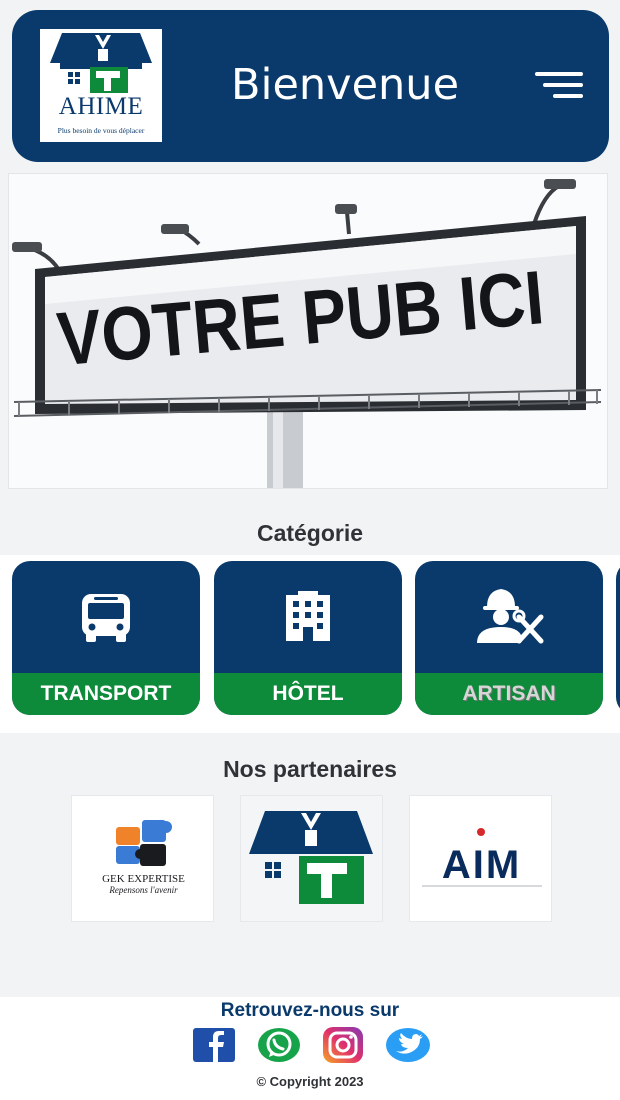  I want to click on bus-icon, so click(106, 618).